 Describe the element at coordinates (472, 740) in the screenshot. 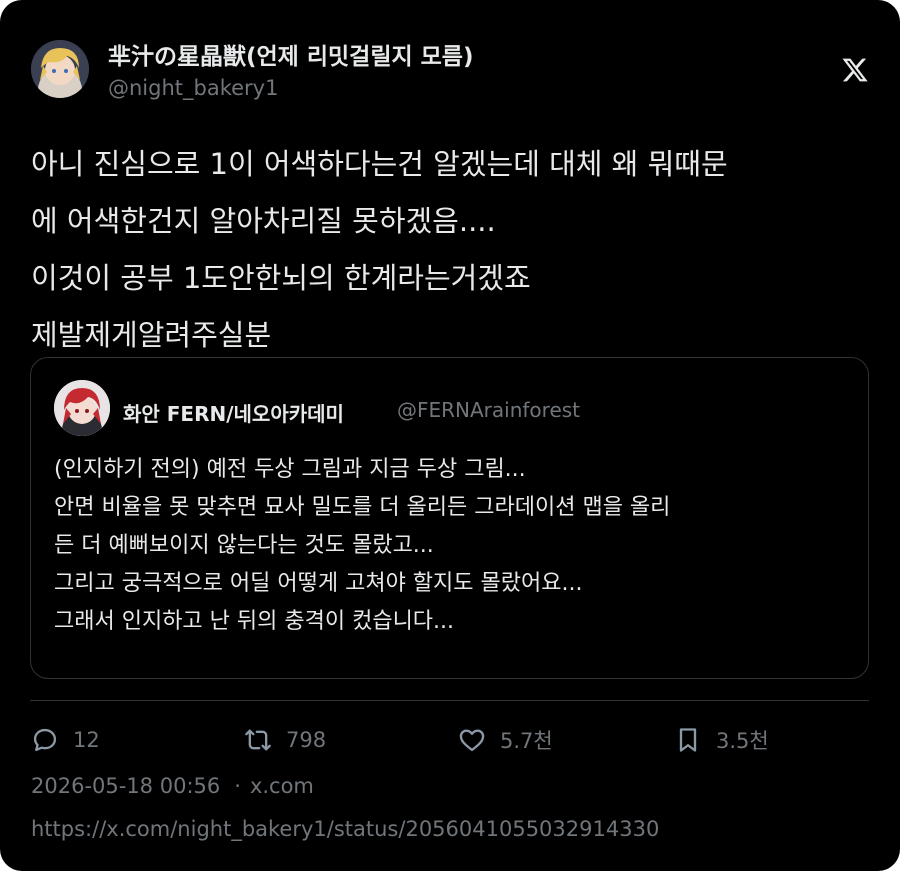

I see `heart-icon` at that location.